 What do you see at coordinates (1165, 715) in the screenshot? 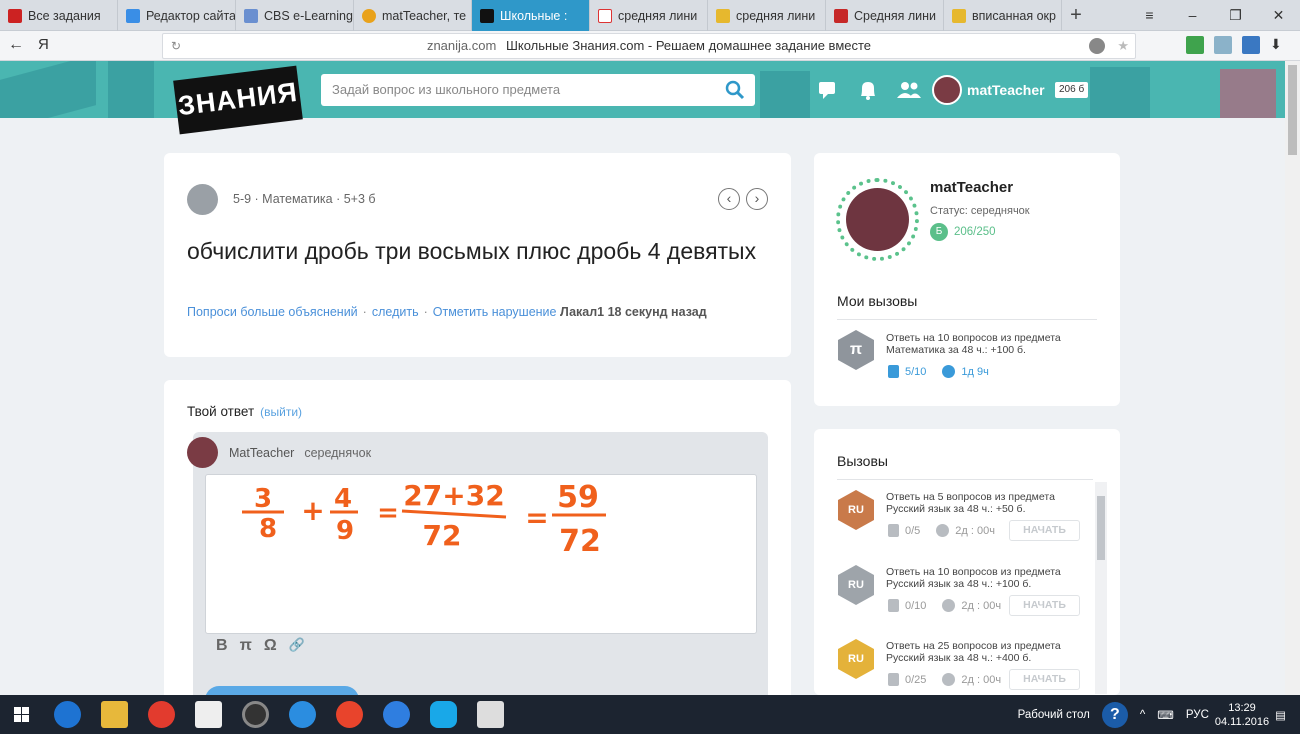
I see `keyboard-icon: ⌨` at bounding box center [1165, 715].